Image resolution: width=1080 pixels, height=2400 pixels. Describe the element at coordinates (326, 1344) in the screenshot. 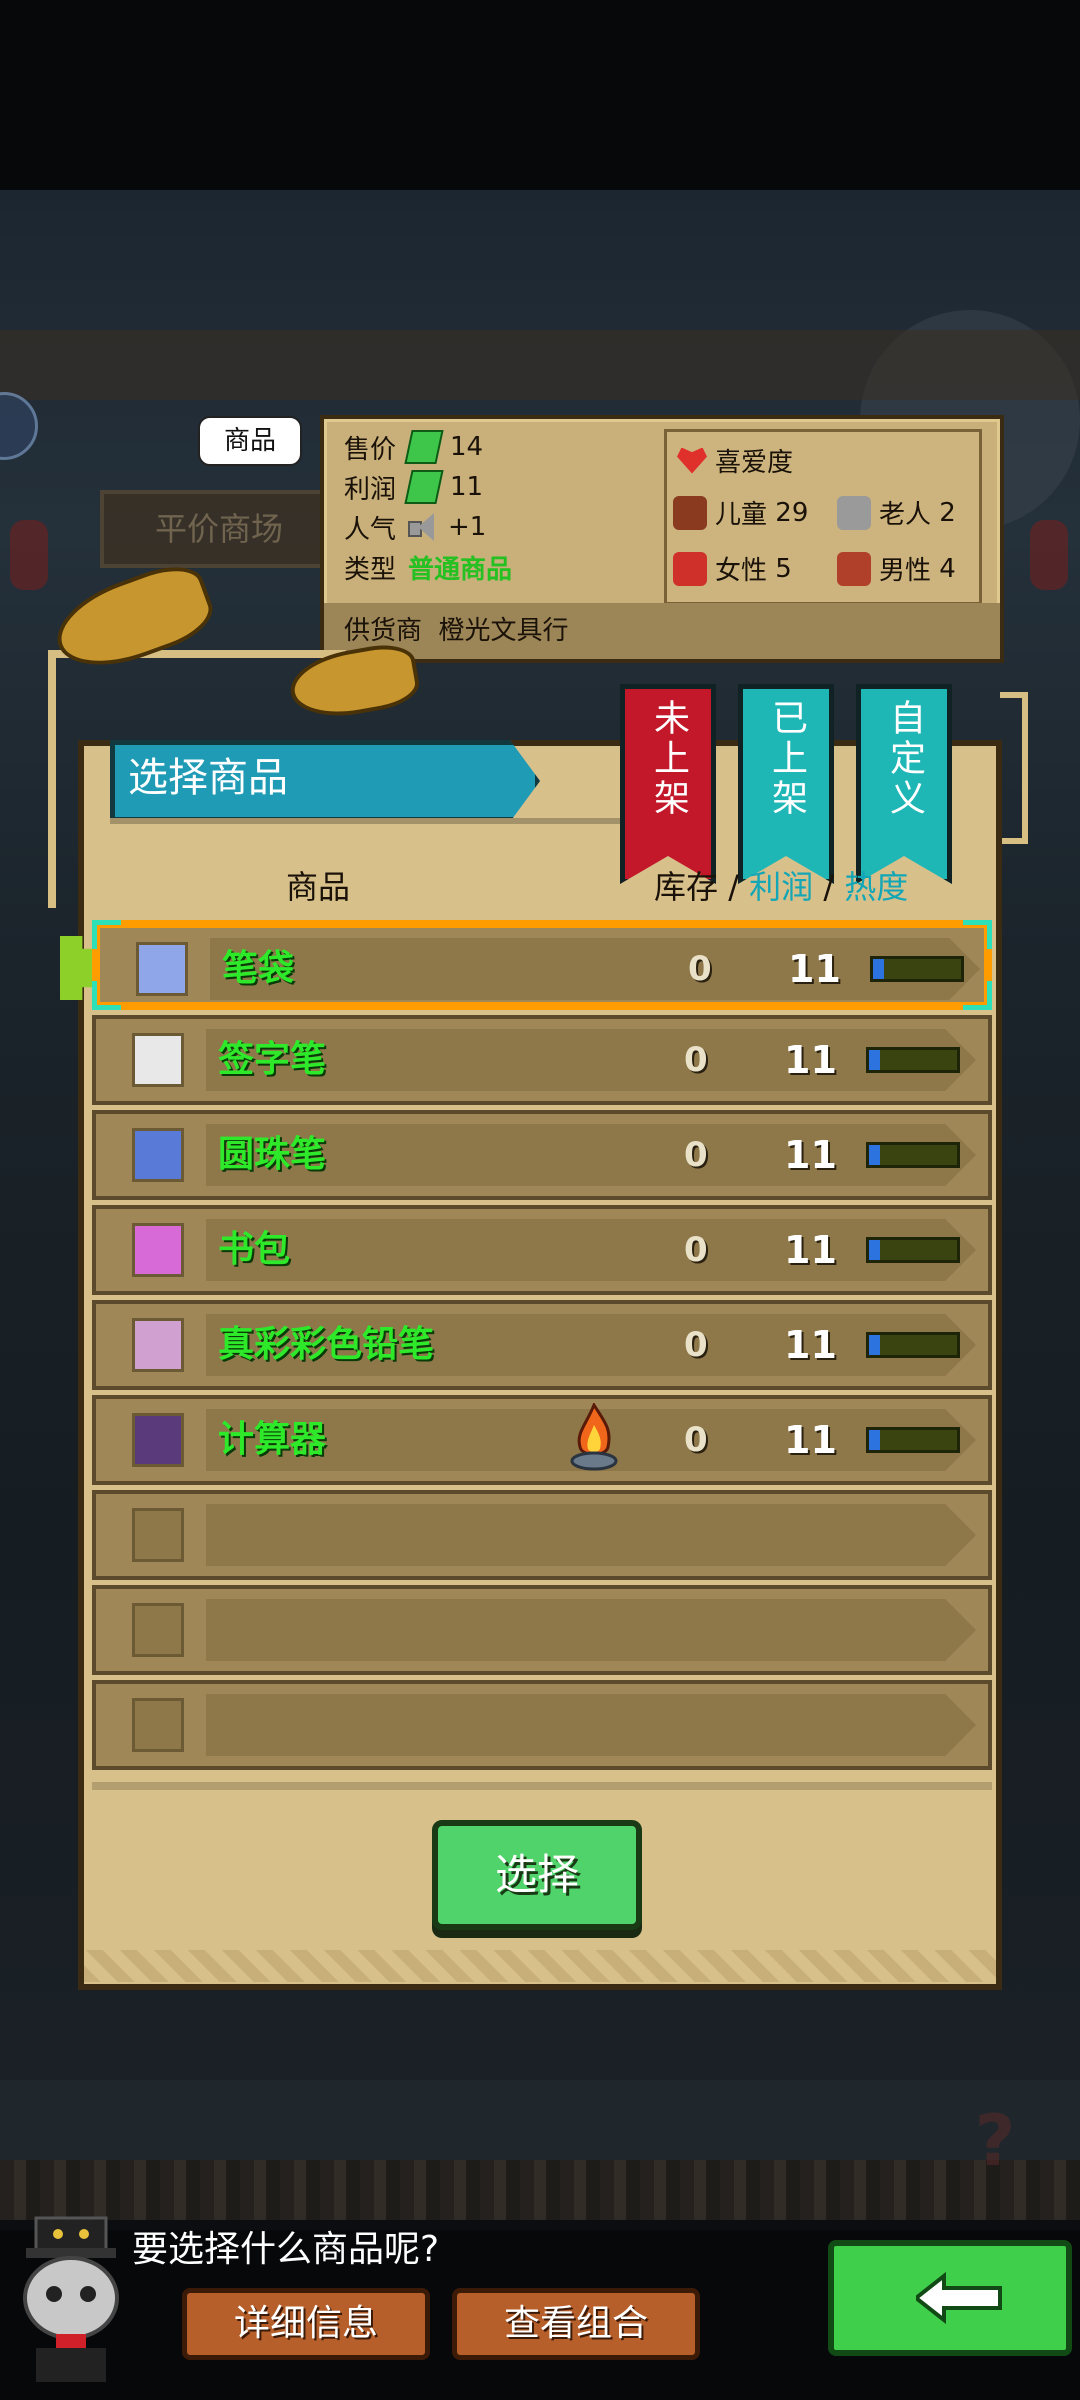

I see `goods-name: 真彩彩色铅笔` at that location.